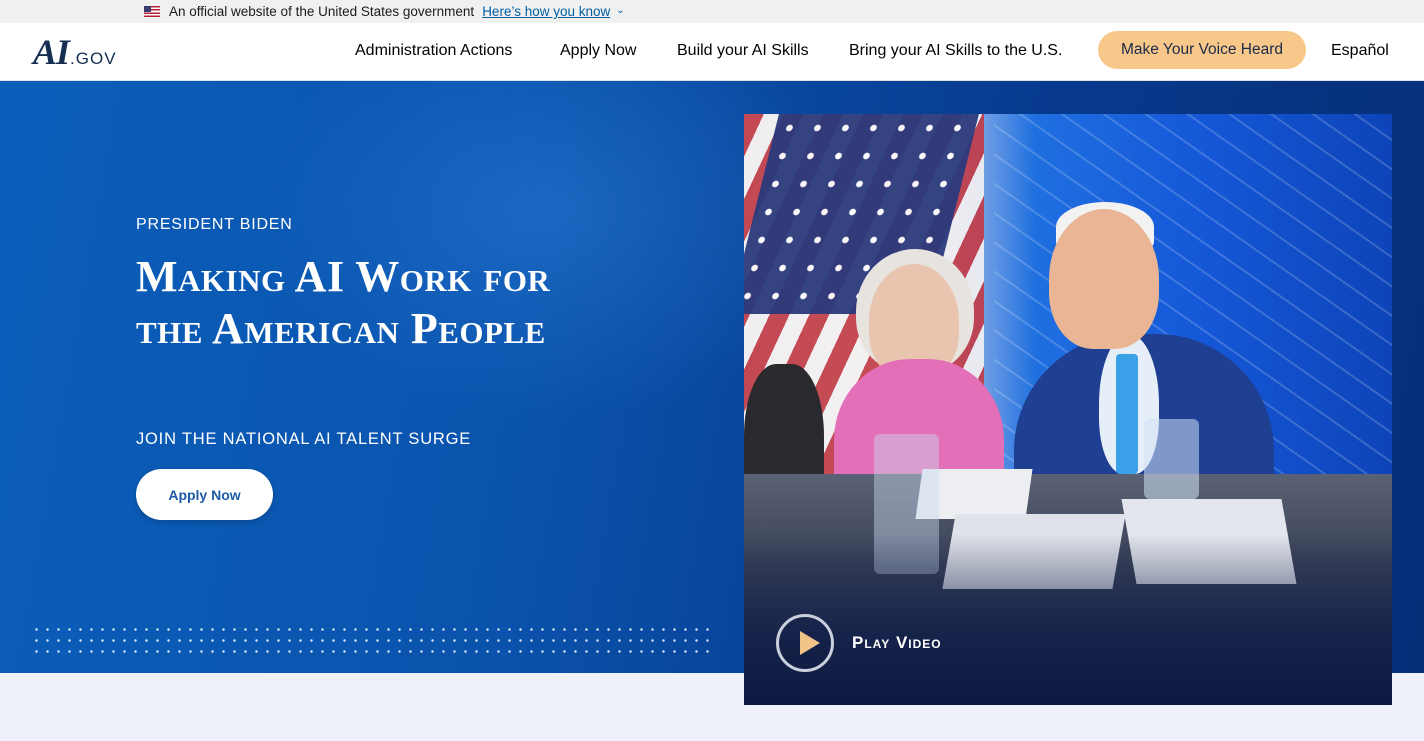  What do you see at coordinates (214, 224) in the screenshot?
I see `hero-eyebrow: PRESIDENT BIDEN` at bounding box center [214, 224].